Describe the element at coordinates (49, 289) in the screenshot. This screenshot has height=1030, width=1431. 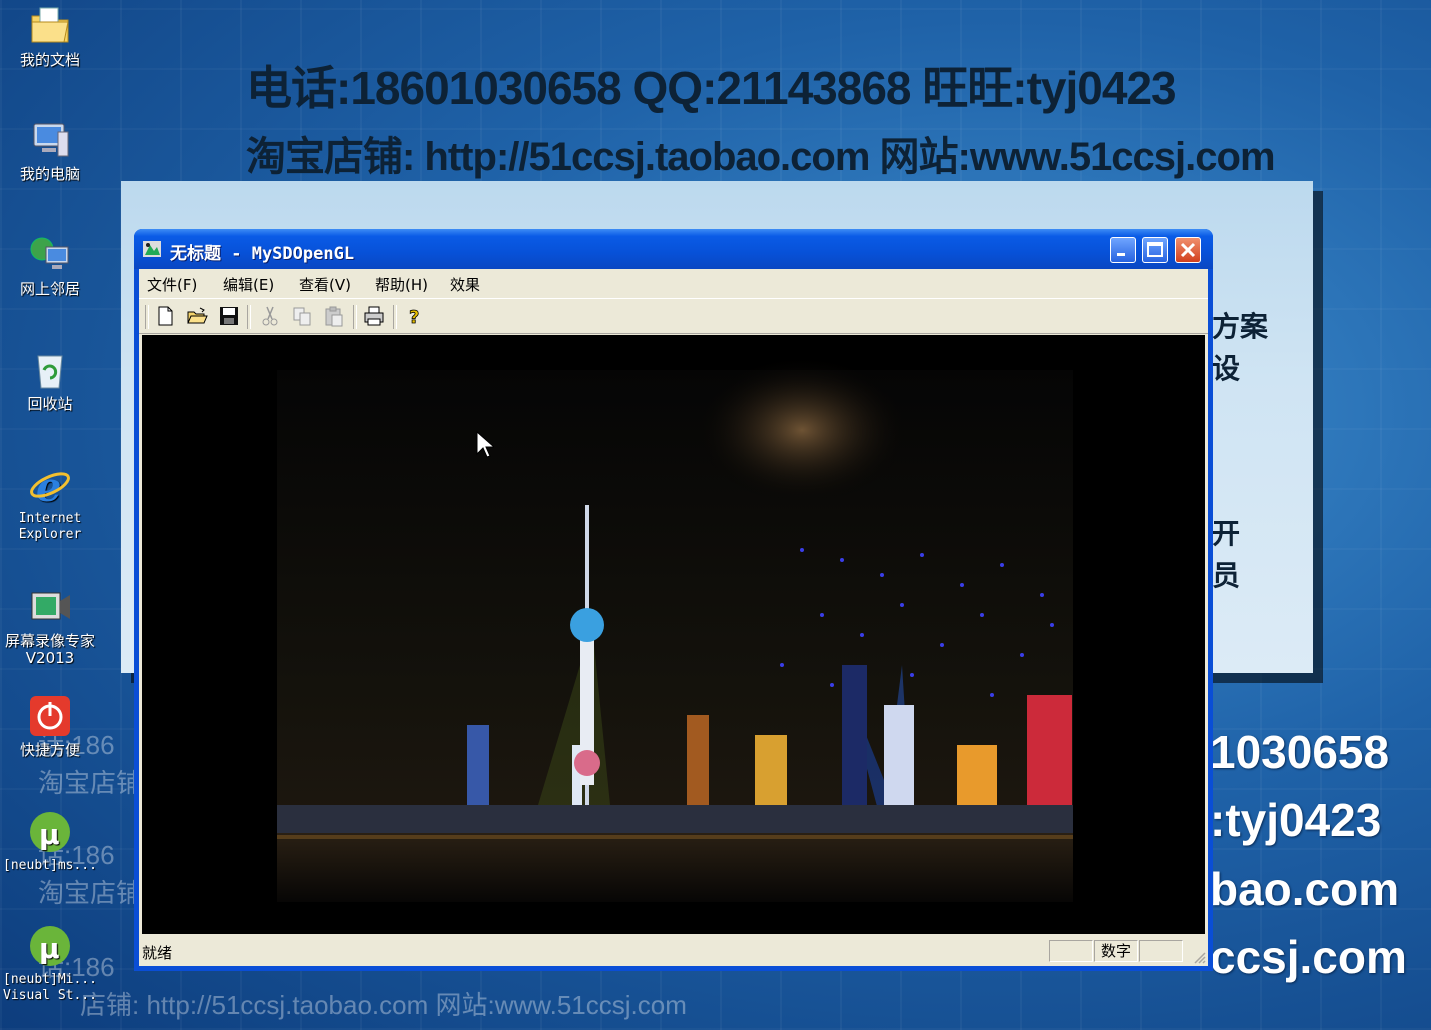
I see `desktop-icon-label: 网上邻居` at that location.